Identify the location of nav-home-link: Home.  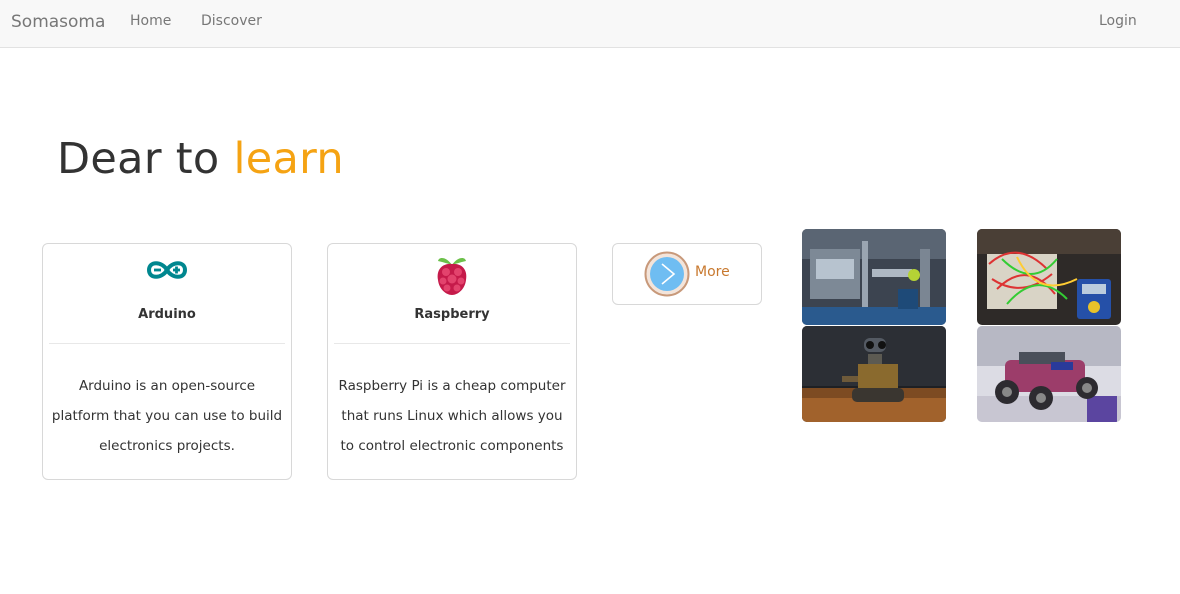
(150, 21).